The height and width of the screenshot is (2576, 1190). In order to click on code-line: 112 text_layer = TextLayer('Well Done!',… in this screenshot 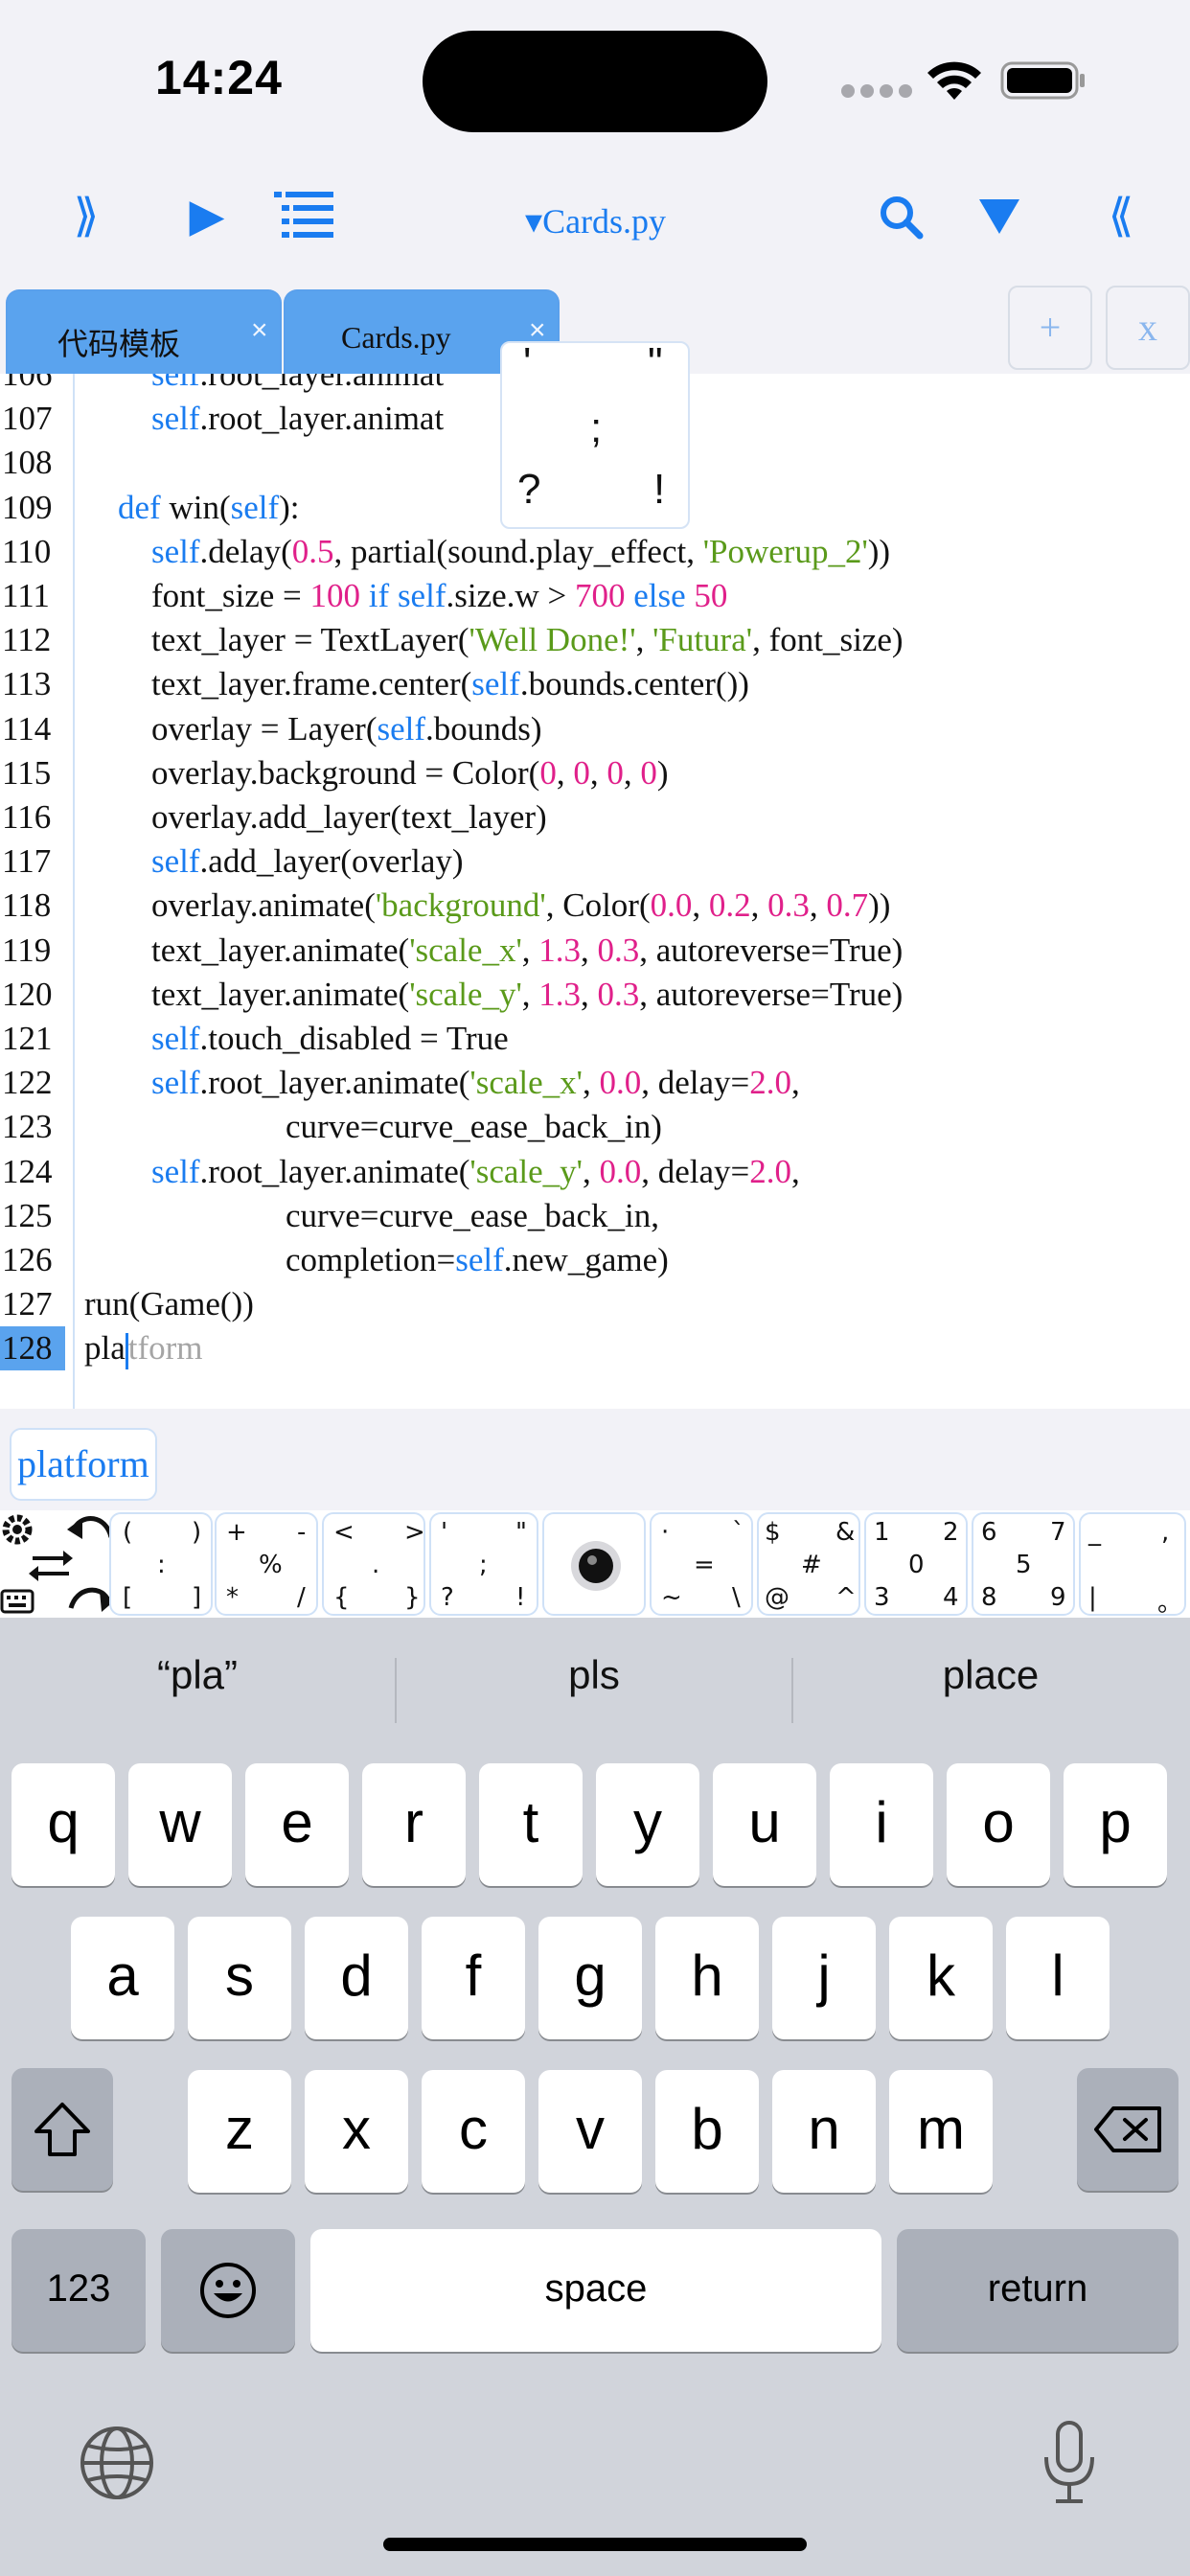, I will do `click(595, 640)`.